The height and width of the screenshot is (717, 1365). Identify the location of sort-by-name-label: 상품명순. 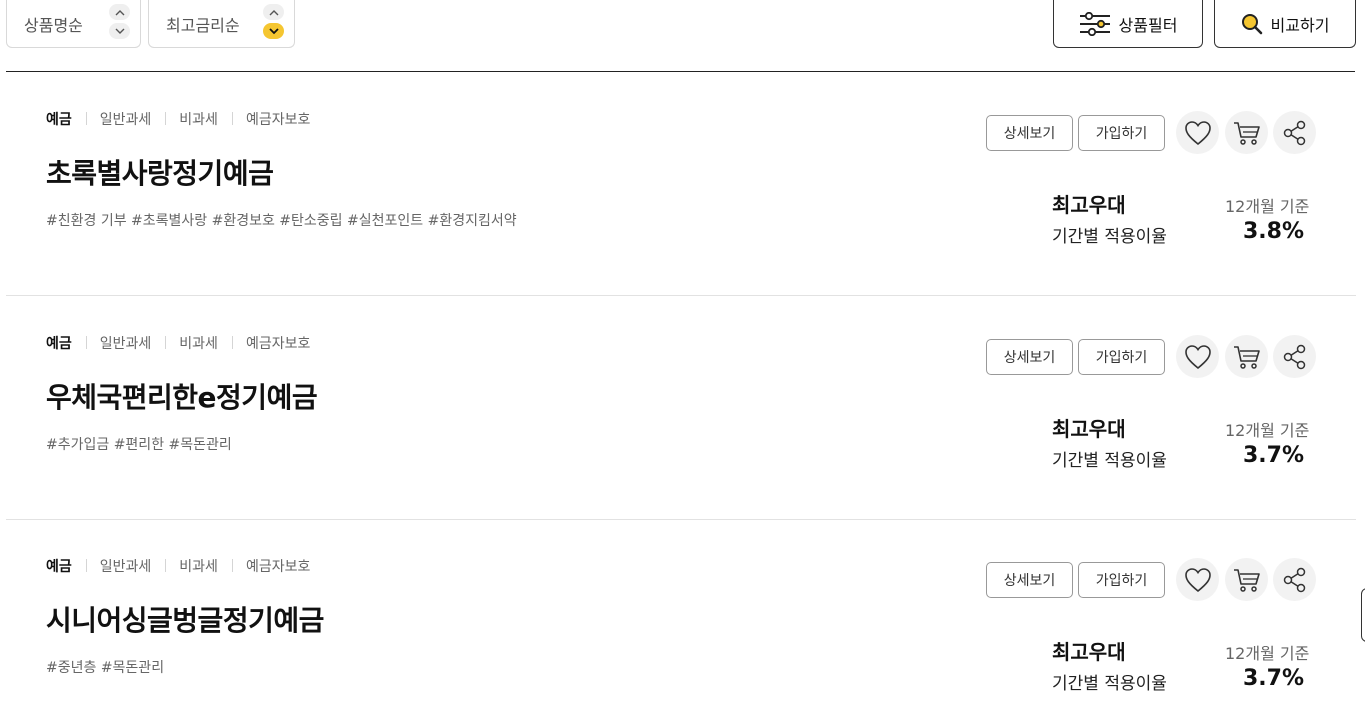
(53, 25).